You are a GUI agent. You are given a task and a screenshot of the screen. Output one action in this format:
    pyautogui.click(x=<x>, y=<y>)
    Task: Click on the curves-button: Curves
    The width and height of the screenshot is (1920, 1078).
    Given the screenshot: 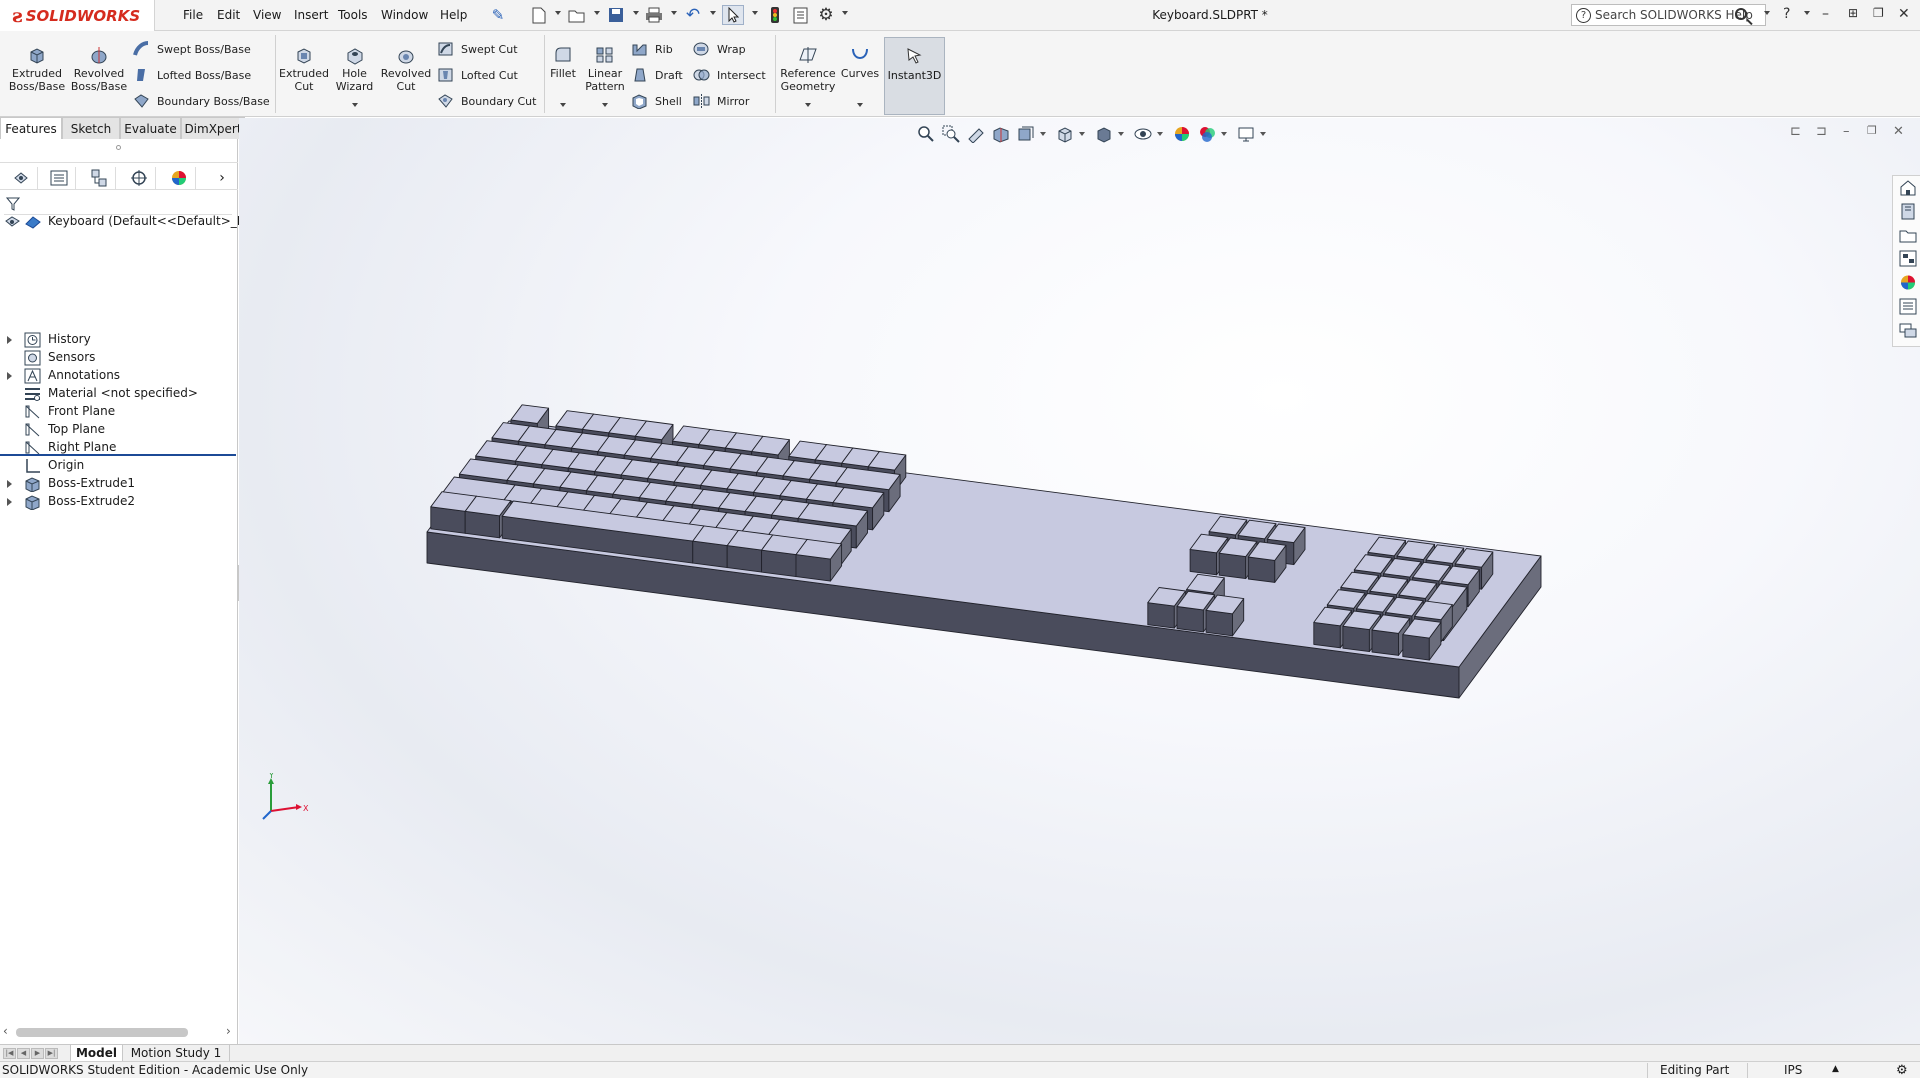 What is the action you would take?
    pyautogui.click(x=860, y=62)
    